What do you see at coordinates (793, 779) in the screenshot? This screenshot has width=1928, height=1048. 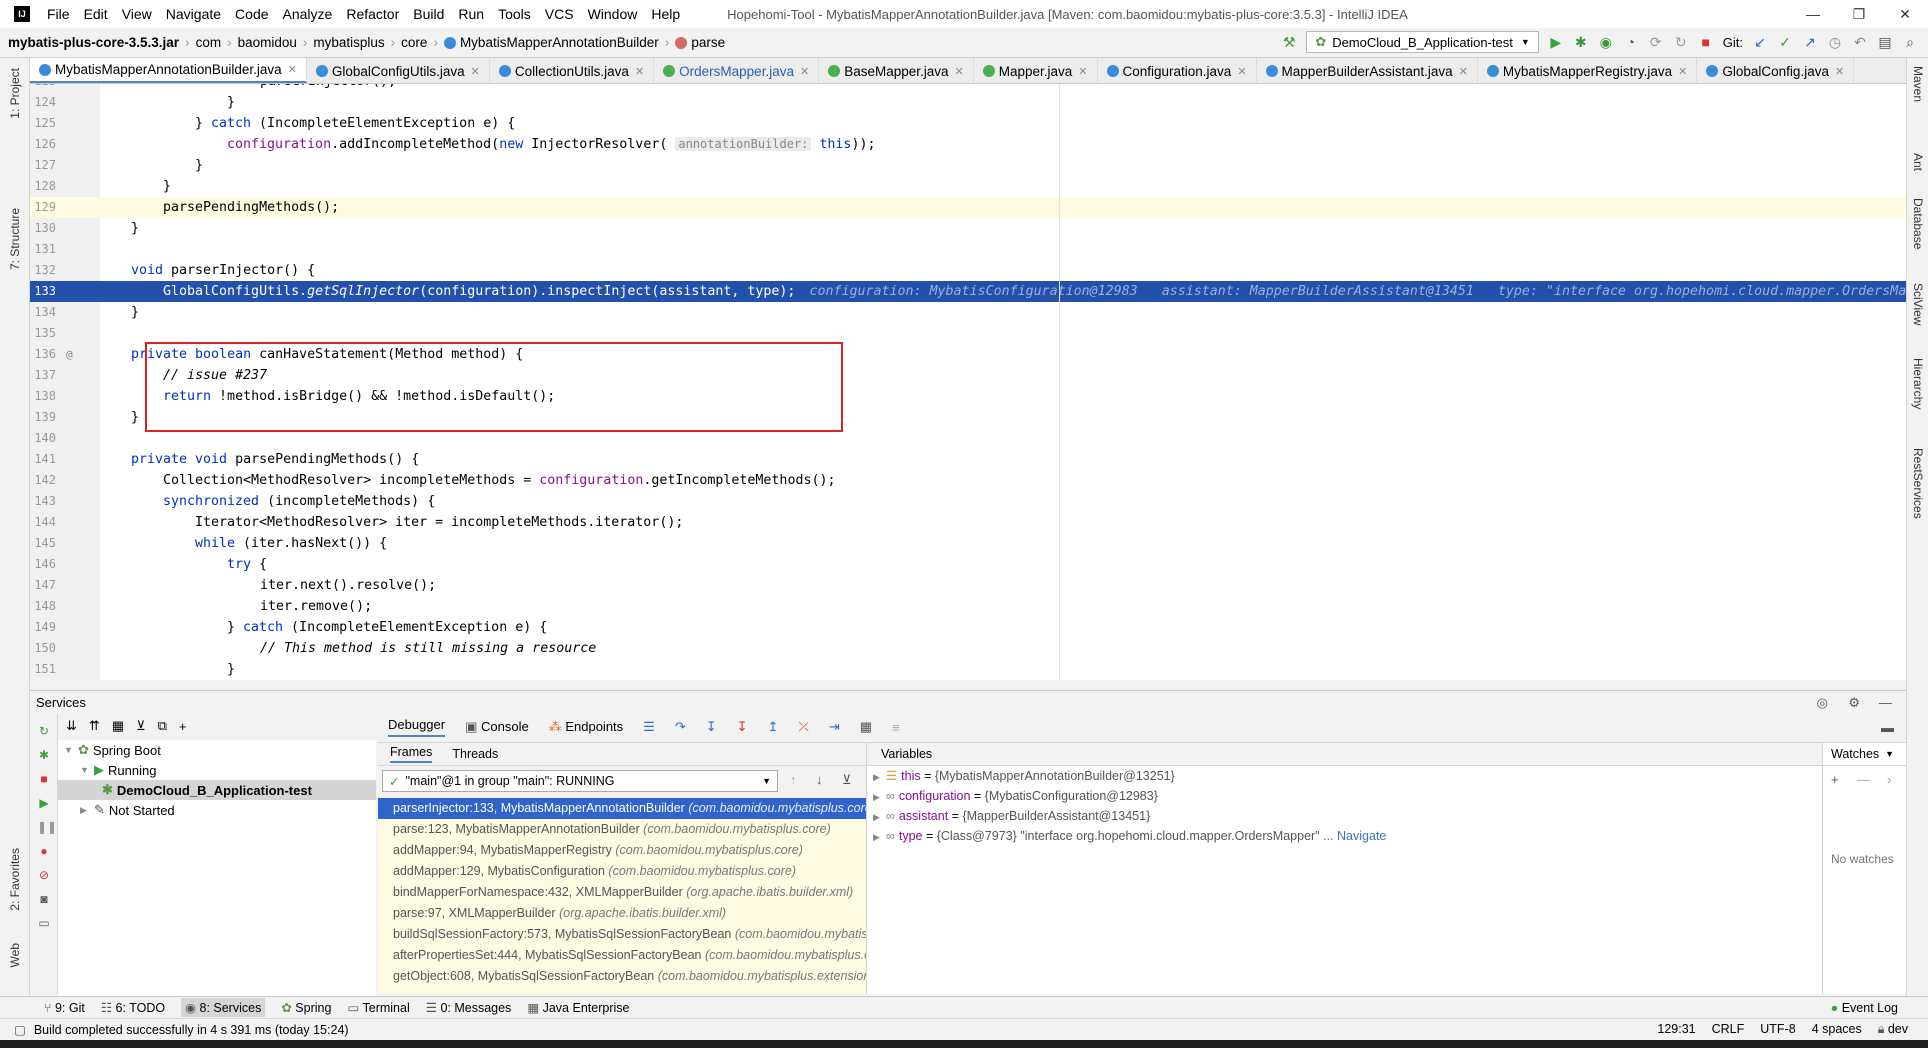 I see `previous-frame-icon: ↑` at bounding box center [793, 779].